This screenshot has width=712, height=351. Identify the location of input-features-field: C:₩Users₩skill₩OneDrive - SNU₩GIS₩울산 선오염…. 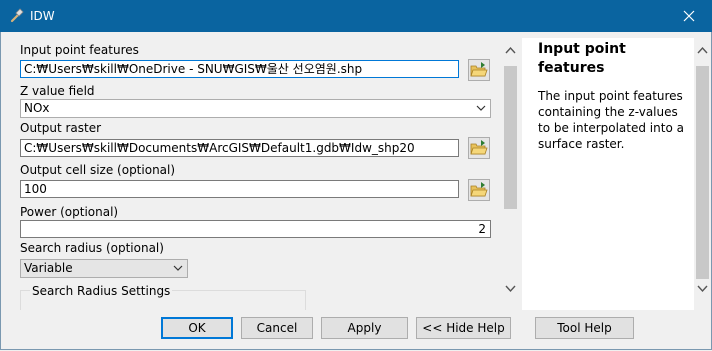
(239, 69).